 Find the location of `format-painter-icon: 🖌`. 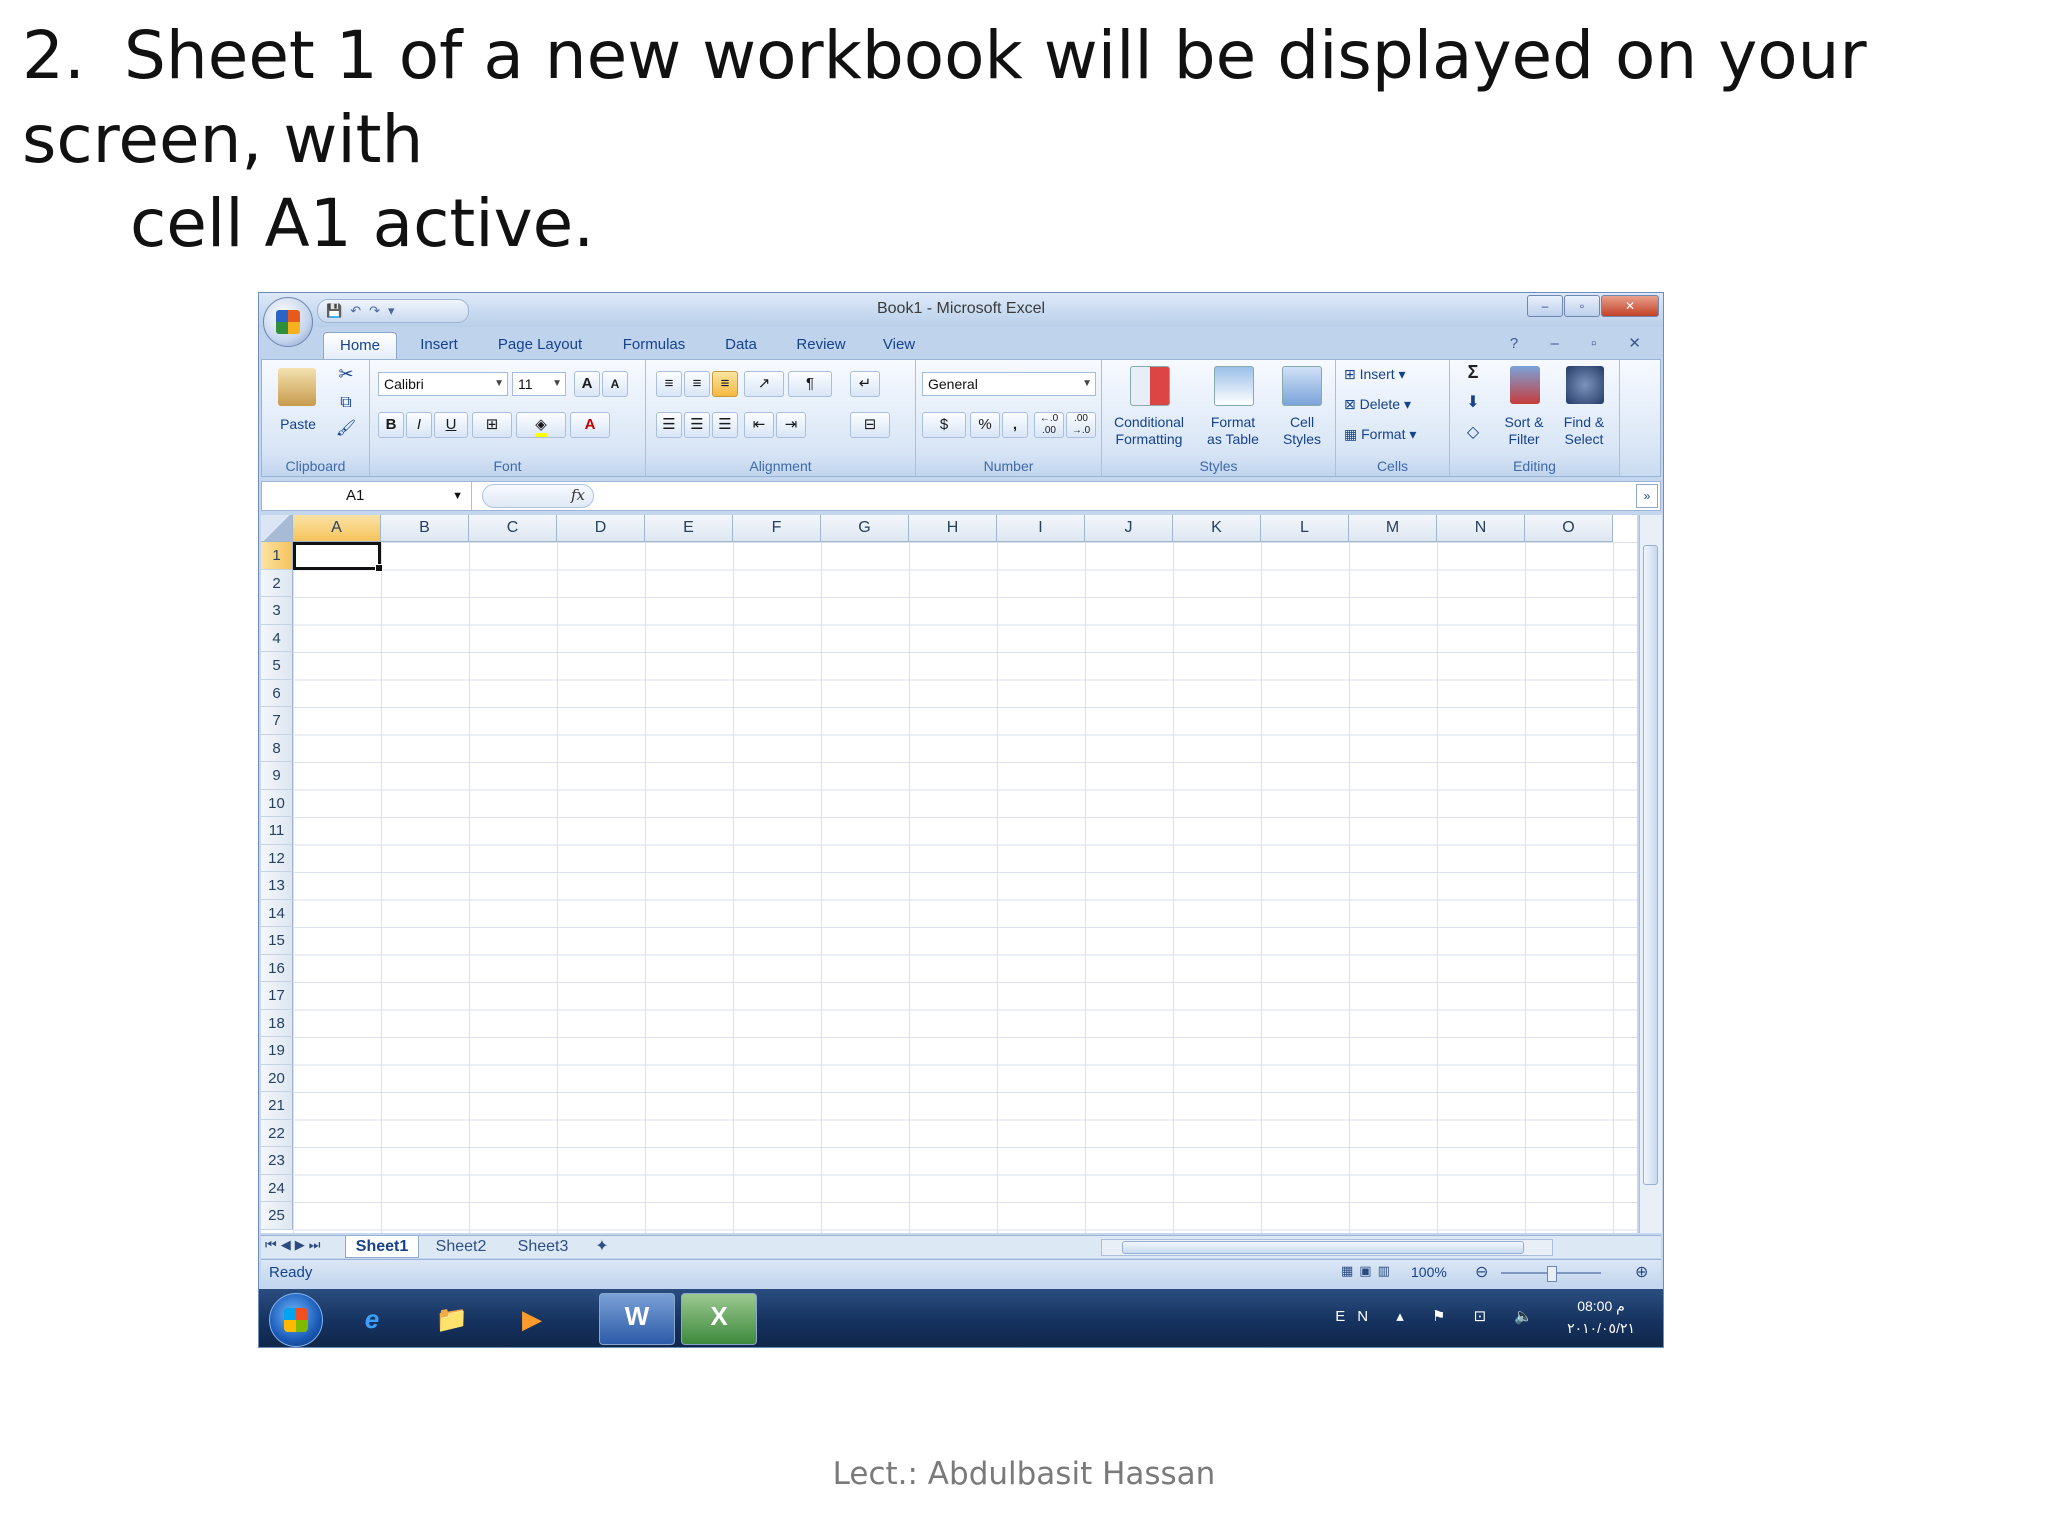

format-painter-icon: 🖌 is located at coordinates (346, 428).